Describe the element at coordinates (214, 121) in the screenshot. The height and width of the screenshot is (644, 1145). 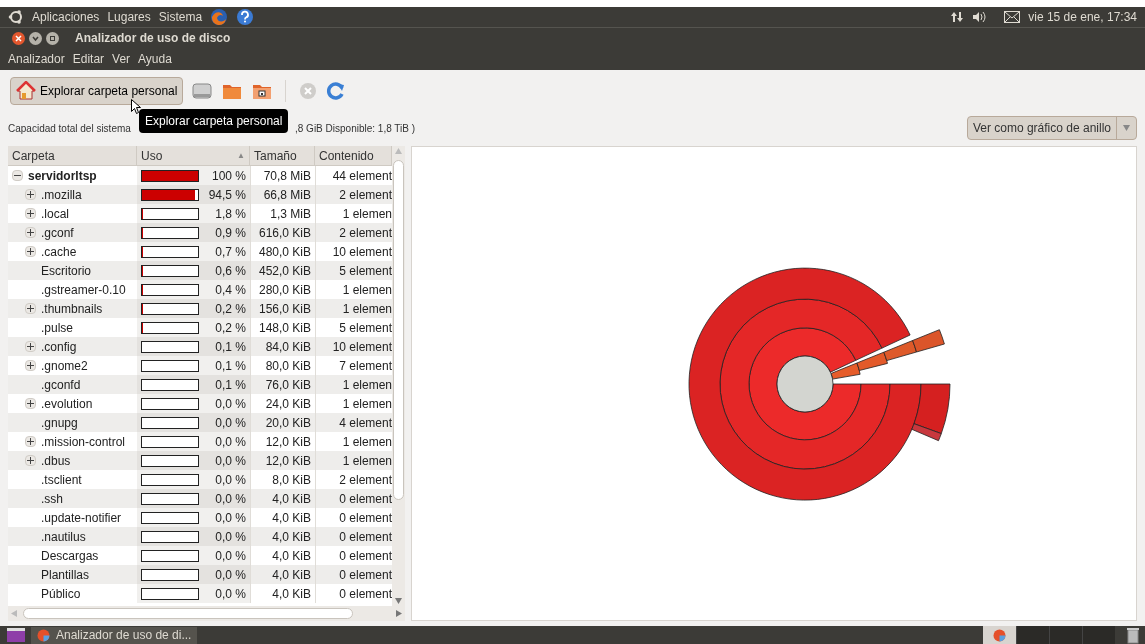
I see `tooltip: Explorar carpeta personal` at that location.